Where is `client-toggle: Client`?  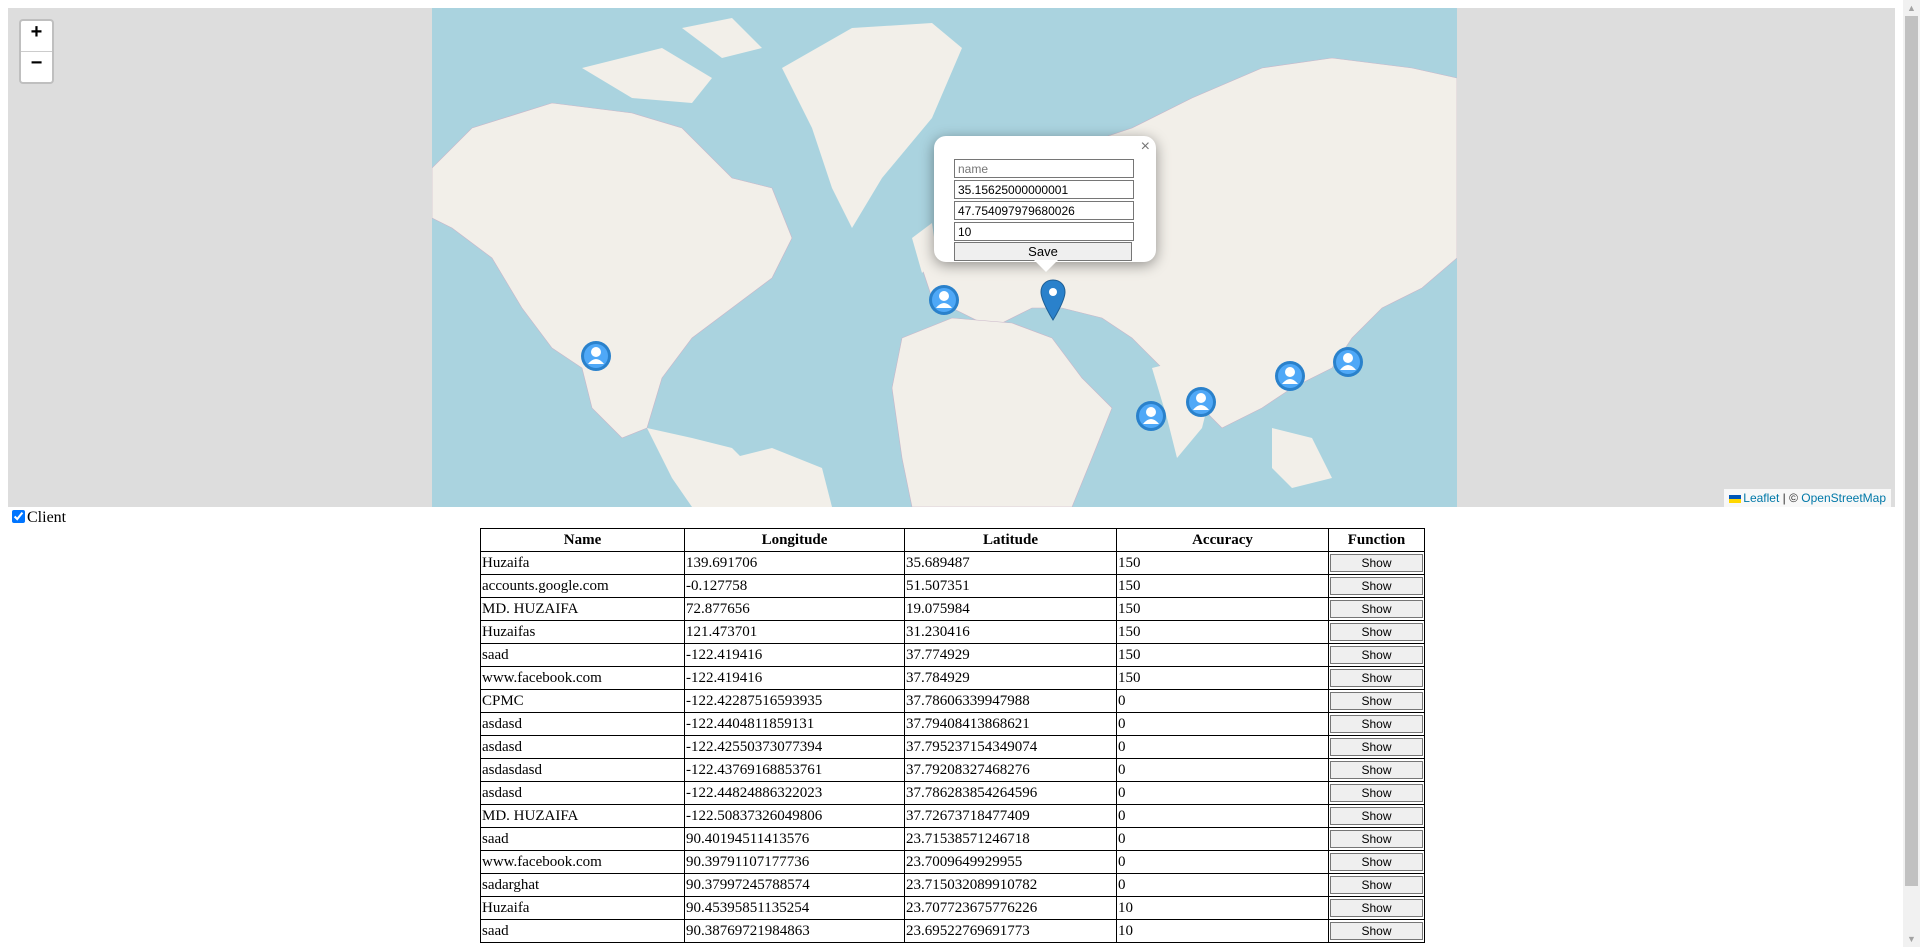
client-toggle: Client is located at coordinates (39, 518).